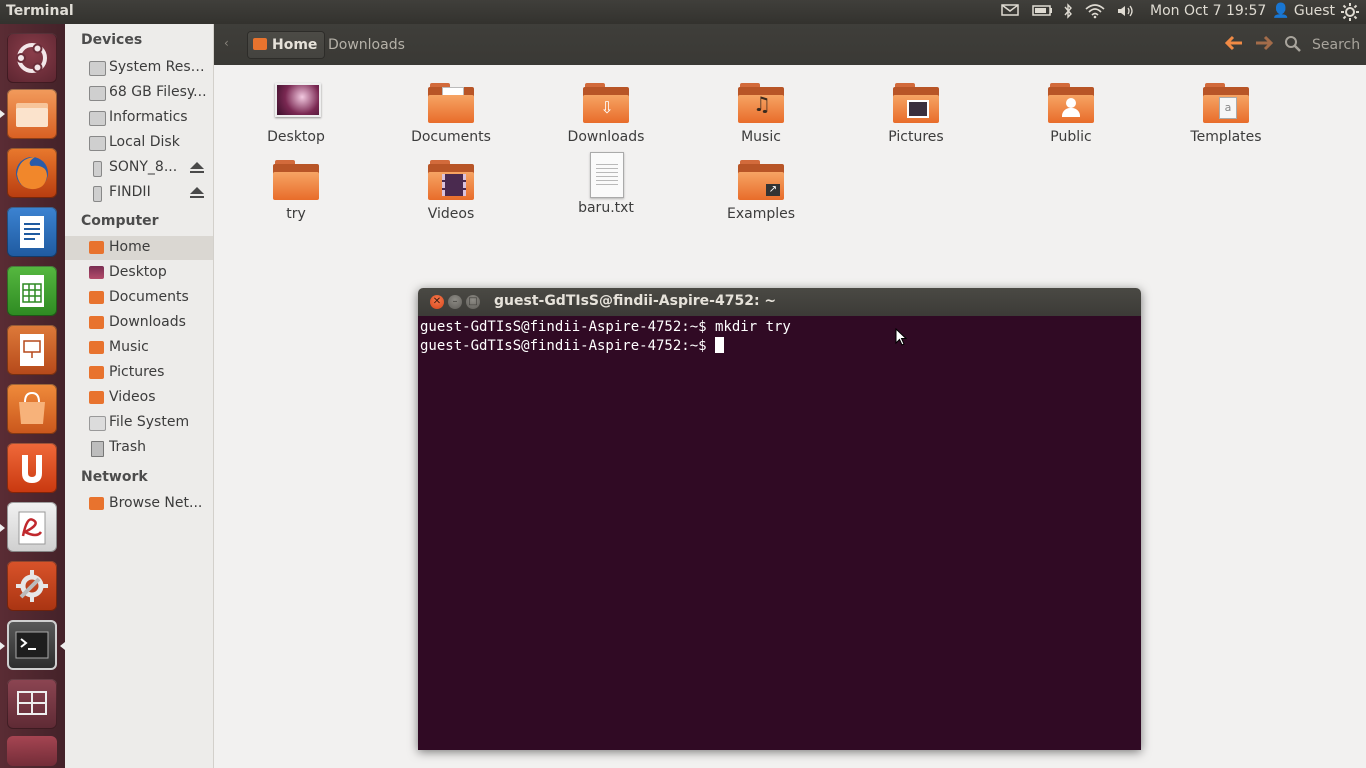  I want to click on text-file-icon, so click(606, 176).